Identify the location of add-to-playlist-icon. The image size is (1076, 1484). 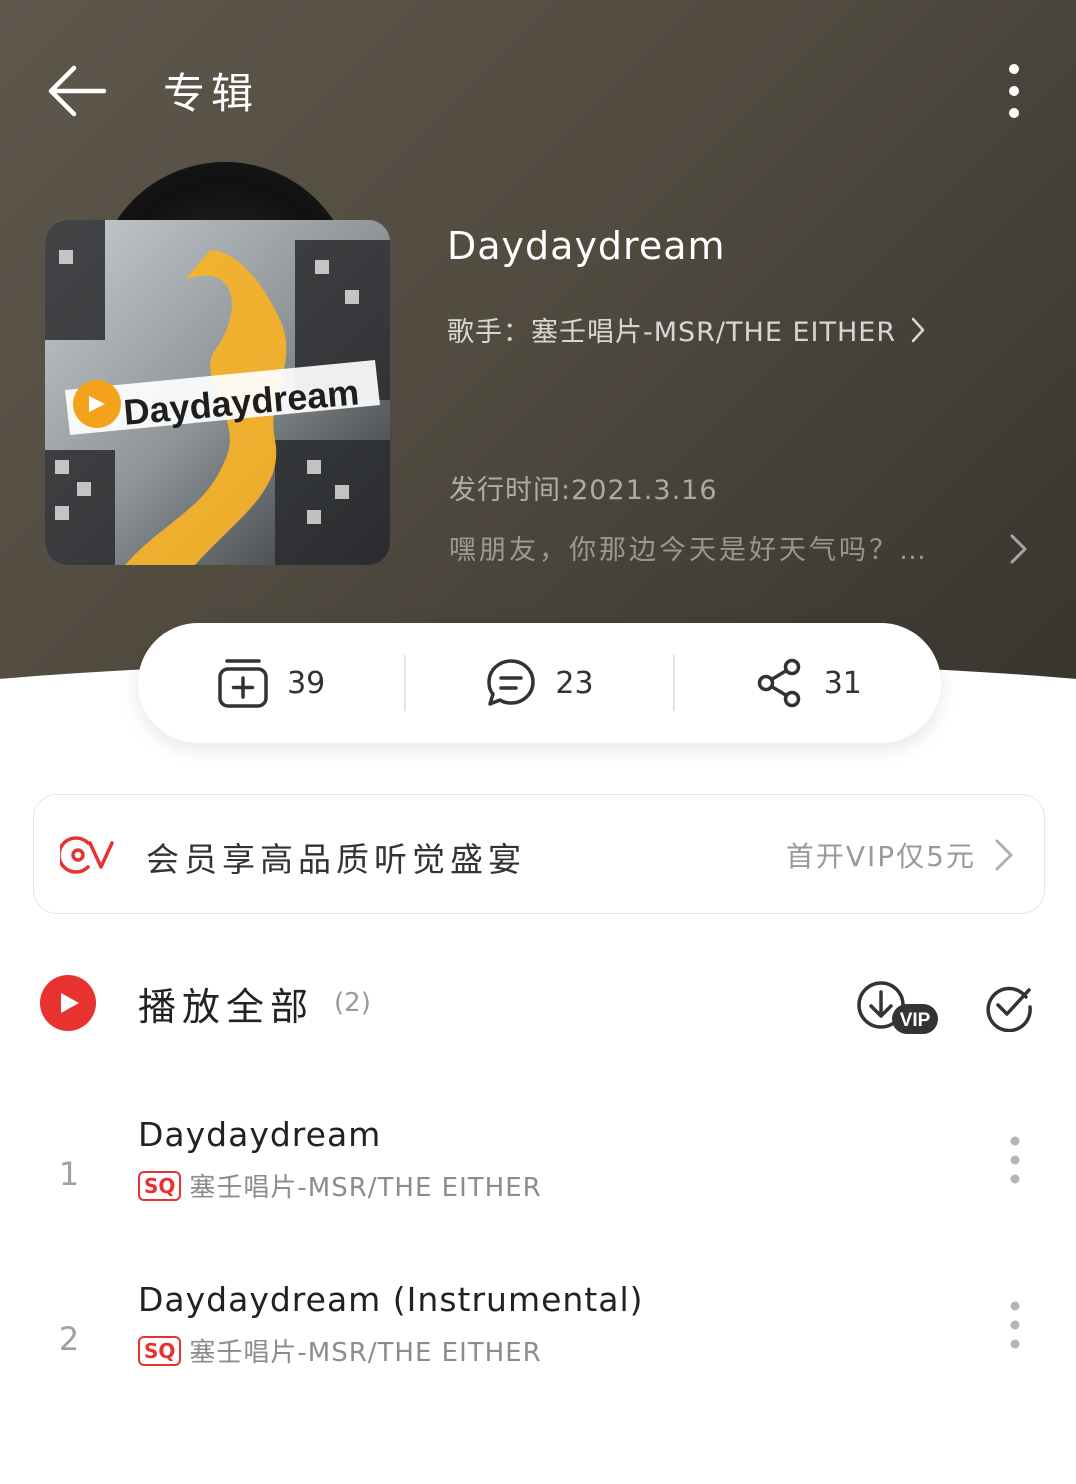
(243, 683).